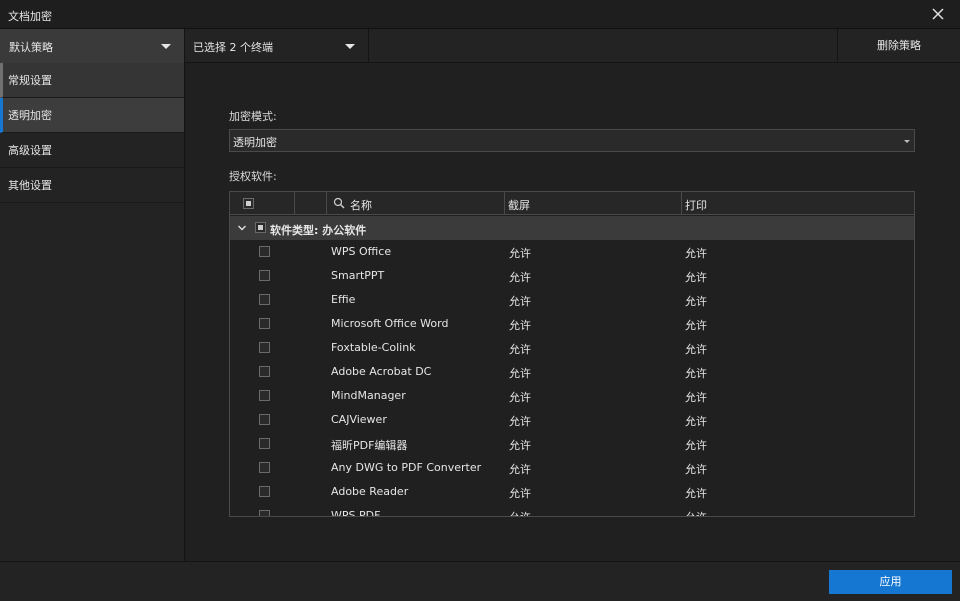 The image size is (960, 601). I want to click on table-row: MindManager 允许 允许, so click(572, 396).